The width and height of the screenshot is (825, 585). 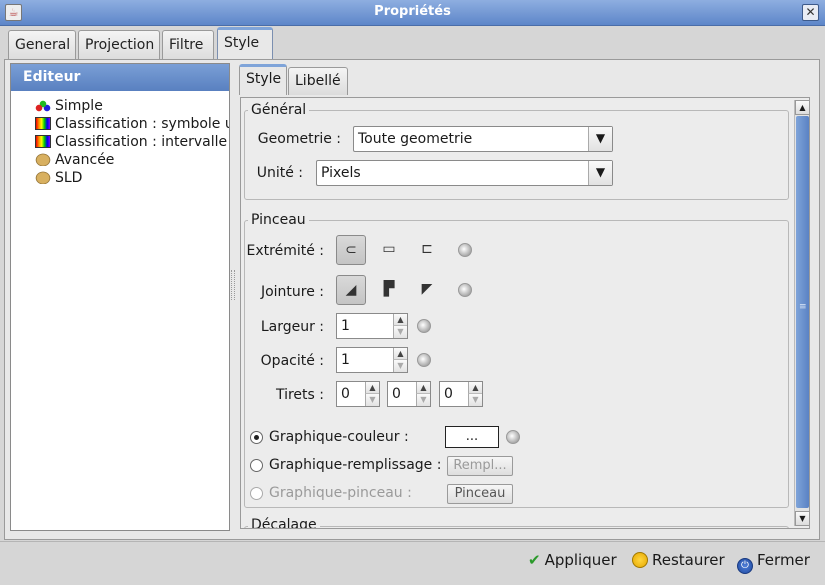 What do you see at coordinates (534, 560) in the screenshot?
I see `check-icon: ✔` at bounding box center [534, 560].